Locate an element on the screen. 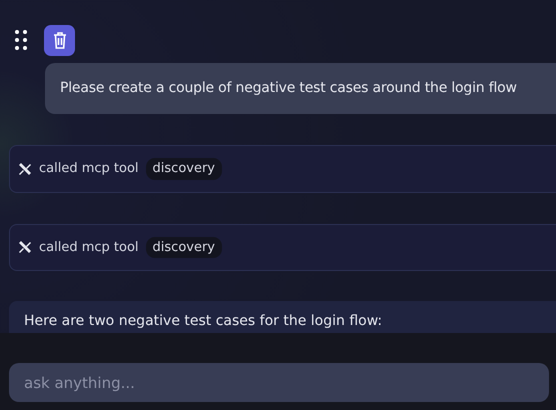 This screenshot has height=410, width=556. delete-button is located at coordinates (59, 40).